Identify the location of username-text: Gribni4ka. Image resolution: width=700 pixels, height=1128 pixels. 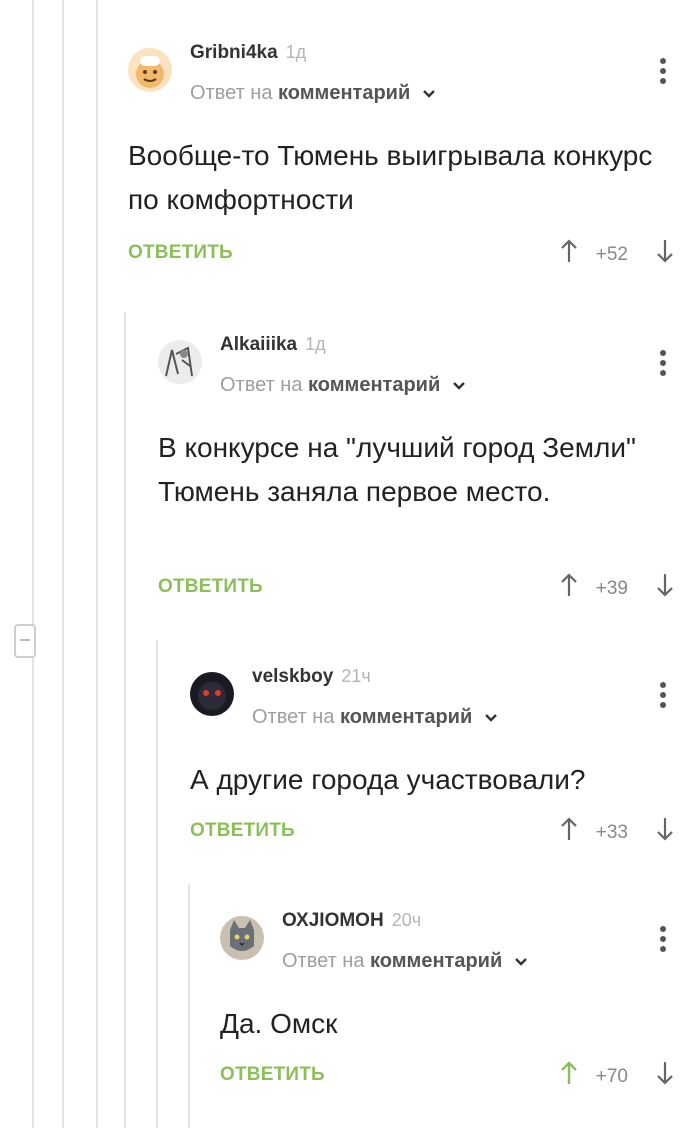
(234, 52).